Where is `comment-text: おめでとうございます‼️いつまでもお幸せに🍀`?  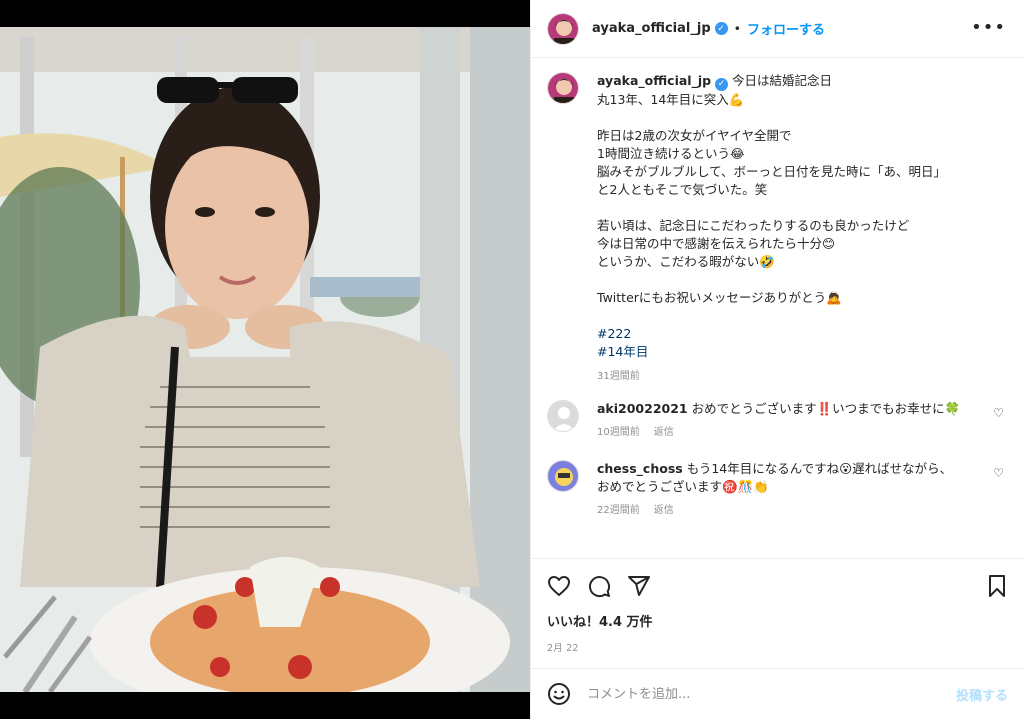
comment-text: おめでとうございます‼️いつまでもお幸せに🍀 is located at coordinates (826, 408).